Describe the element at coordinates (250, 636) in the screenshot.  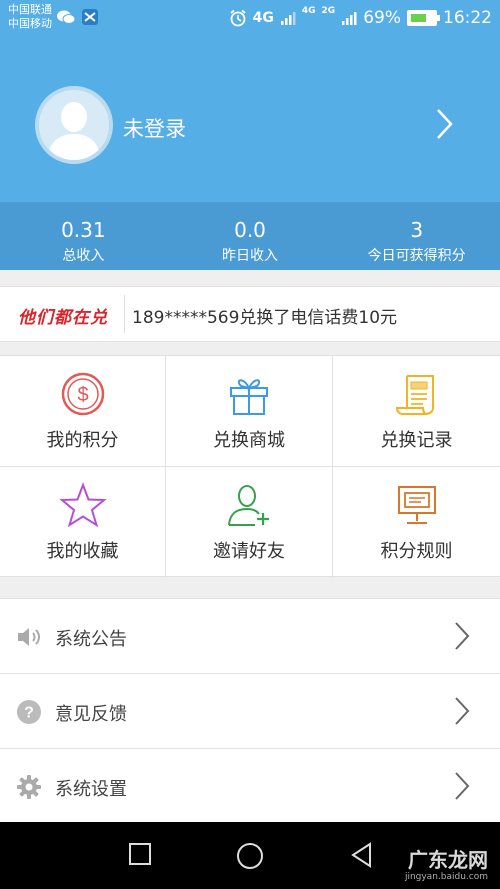
I see `list-item-announcements: 系统公告` at that location.